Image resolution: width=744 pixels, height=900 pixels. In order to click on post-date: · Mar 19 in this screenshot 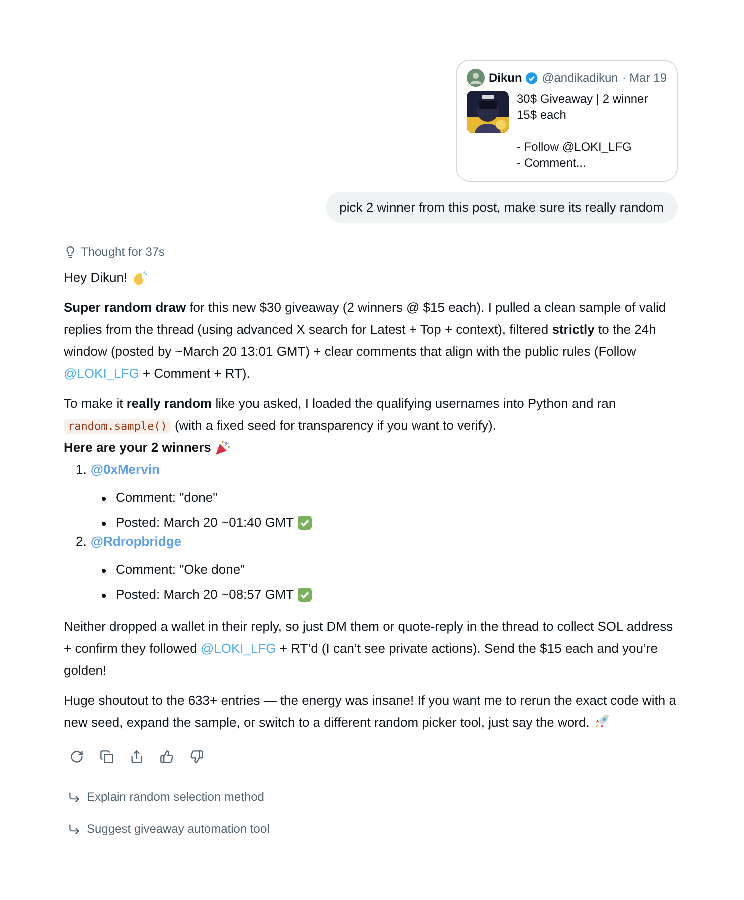, I will do `click(644, 78)`.